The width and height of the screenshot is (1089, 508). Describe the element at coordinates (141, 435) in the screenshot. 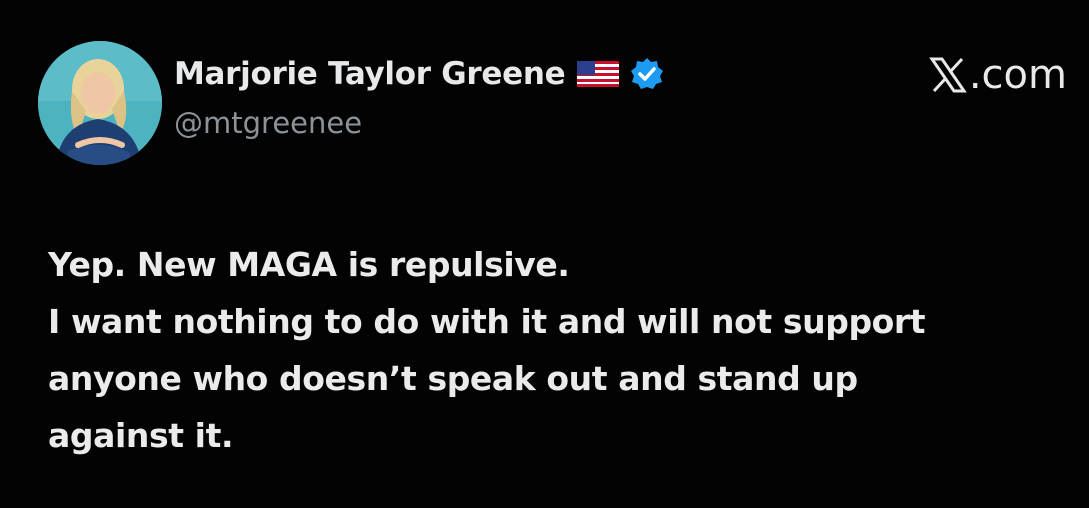

I see `tweet-line: against it.` at that location.